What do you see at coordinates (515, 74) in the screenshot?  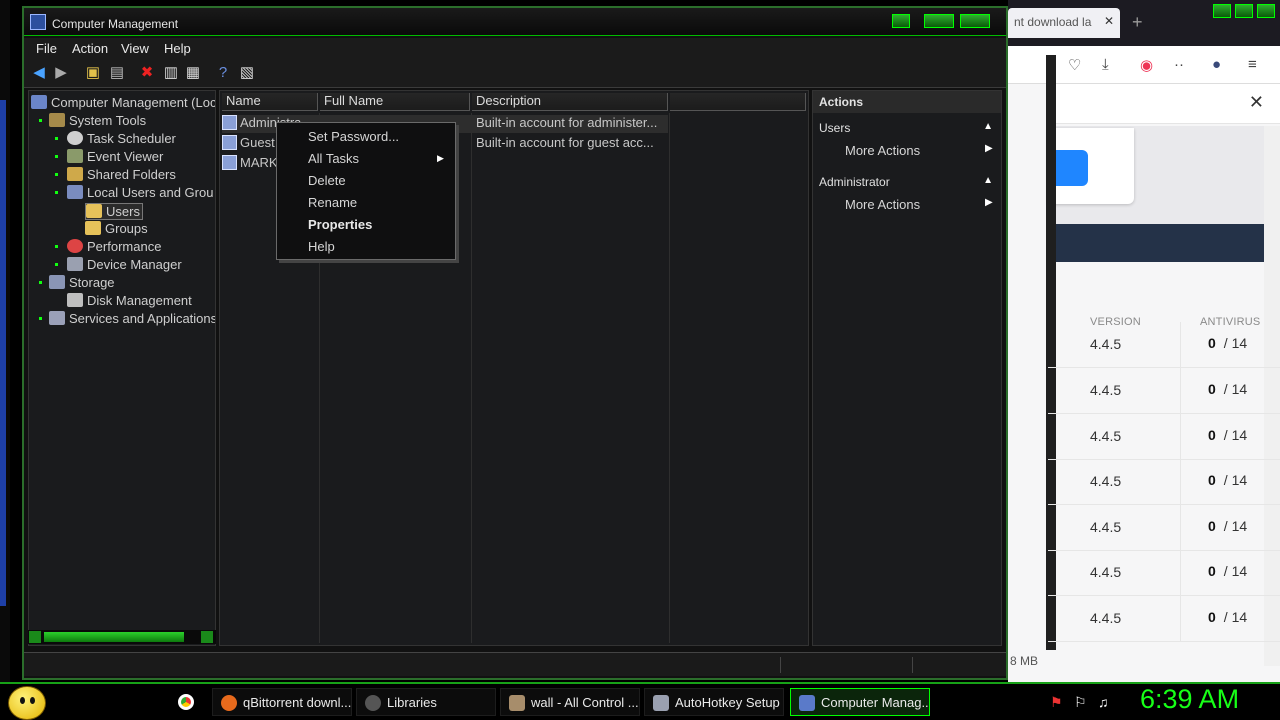 I see `toolbar: ◀ ▶ ▣ ▤ ✖ ▥ ▦ ? ▧` at bounding box center [515, 74].